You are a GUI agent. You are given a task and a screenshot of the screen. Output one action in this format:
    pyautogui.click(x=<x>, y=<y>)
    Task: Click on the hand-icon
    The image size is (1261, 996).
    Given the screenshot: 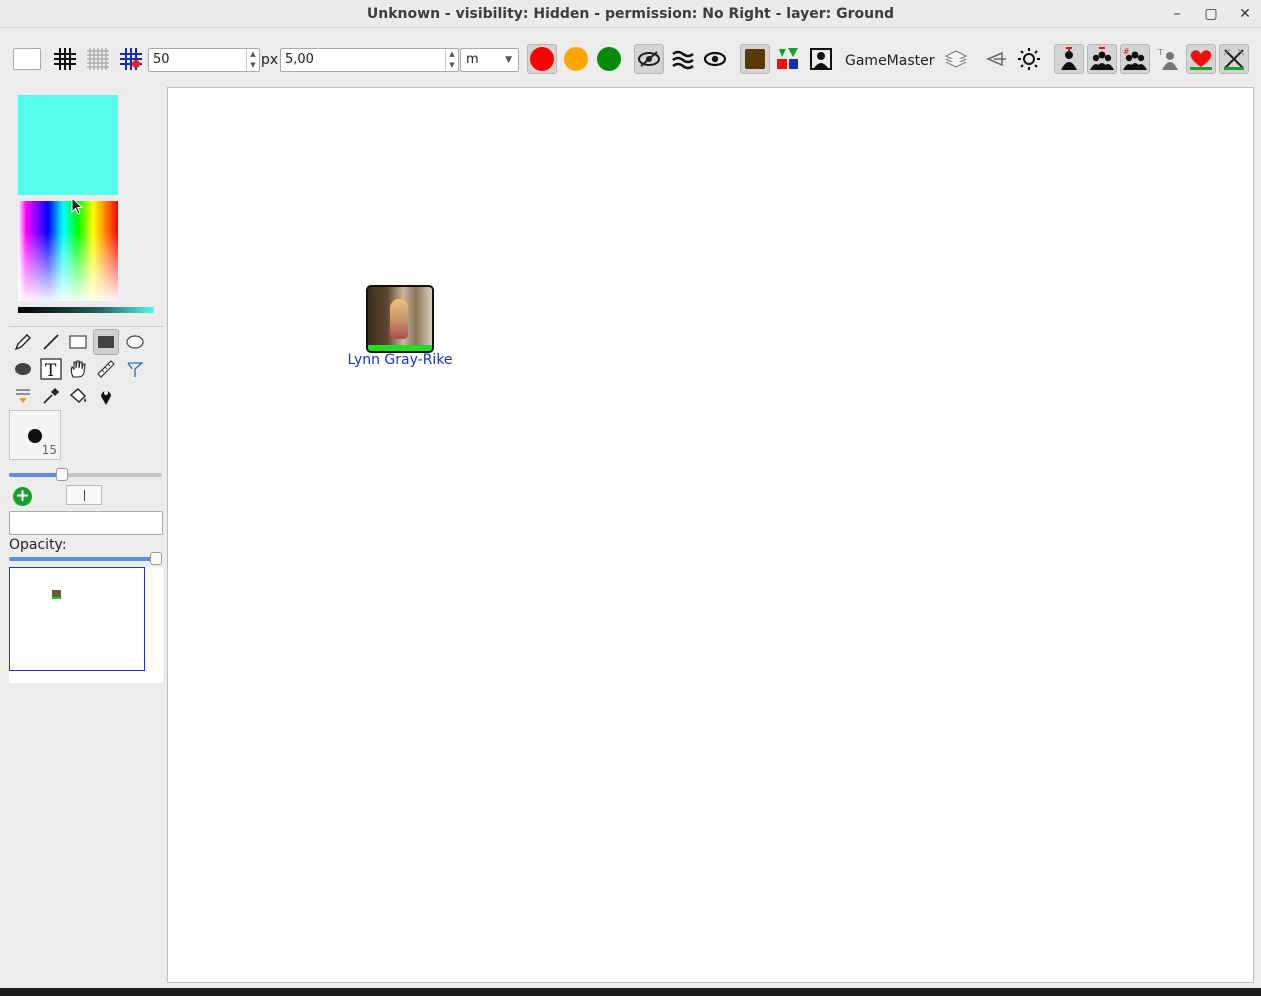 What is the action you would take?
    pyautogui.click(x=78, y=369)
    